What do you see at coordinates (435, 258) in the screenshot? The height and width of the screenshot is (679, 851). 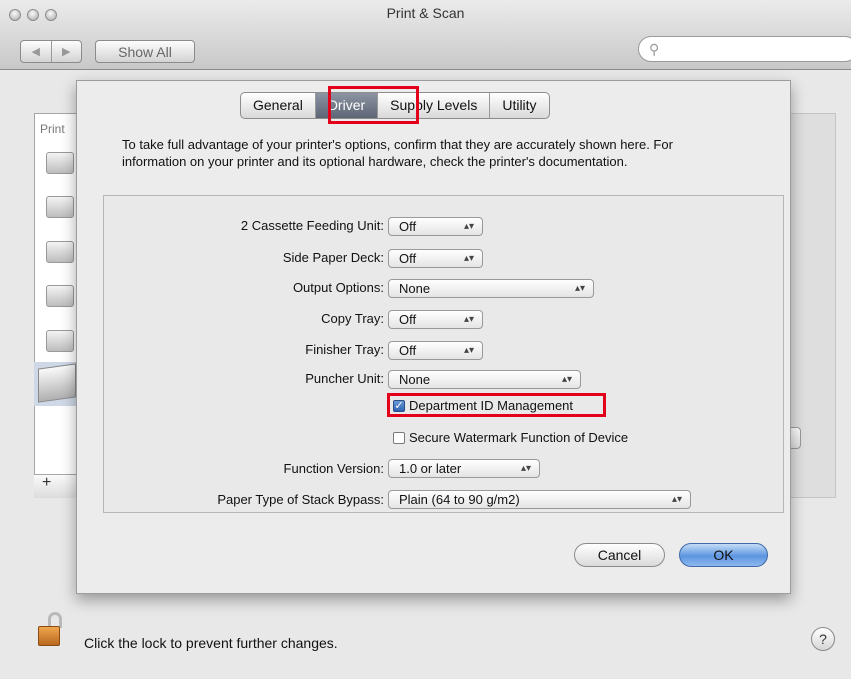 I see `side-paper-deck-popup: Off ▴▾` at bounding box center [435, 258].